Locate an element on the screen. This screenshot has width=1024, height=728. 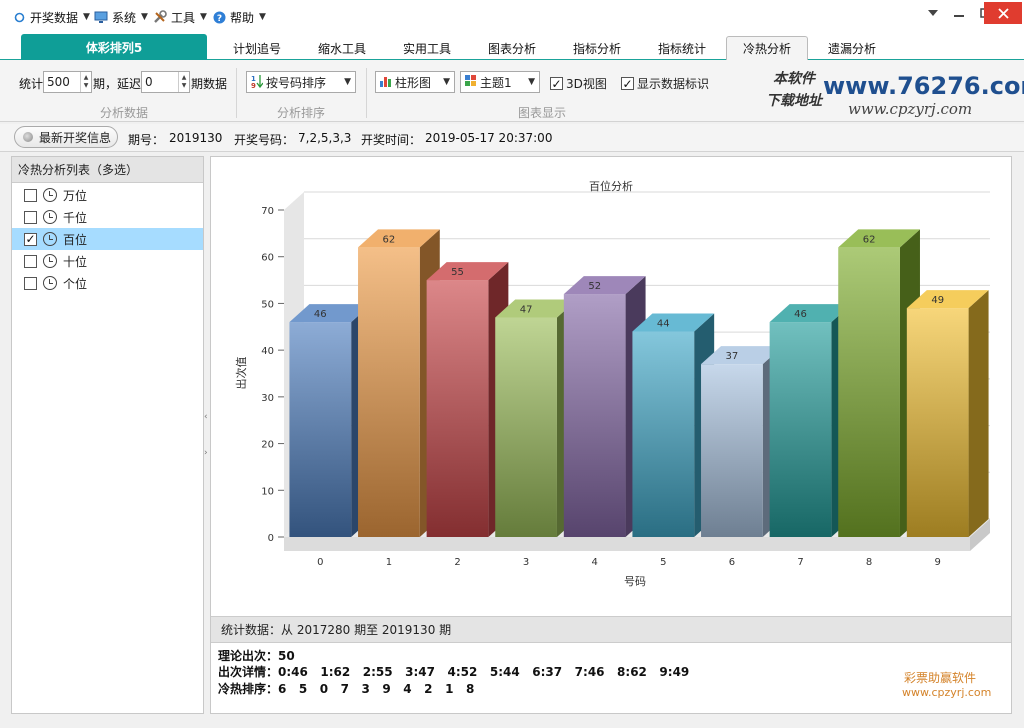
expand-right-icon: › is located at coordinates (206, 453).